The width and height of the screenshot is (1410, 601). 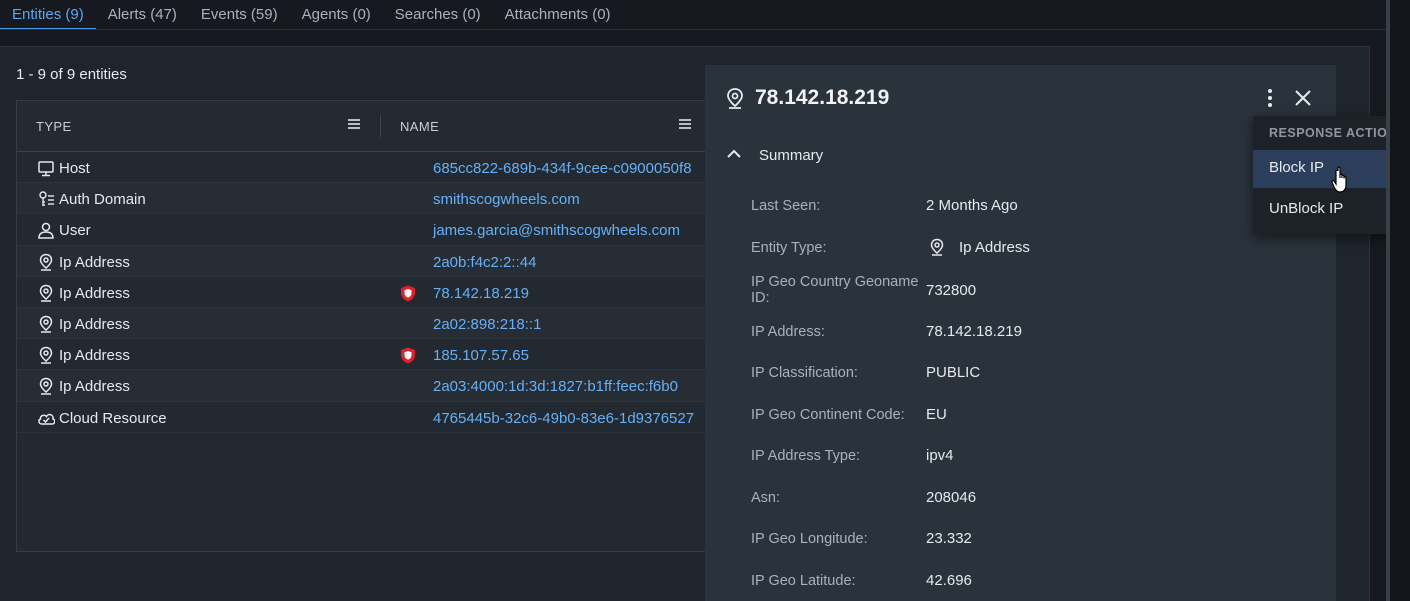 I want to click on entity-name-link: smithscogwheels.com, so click(x=506, y=199).